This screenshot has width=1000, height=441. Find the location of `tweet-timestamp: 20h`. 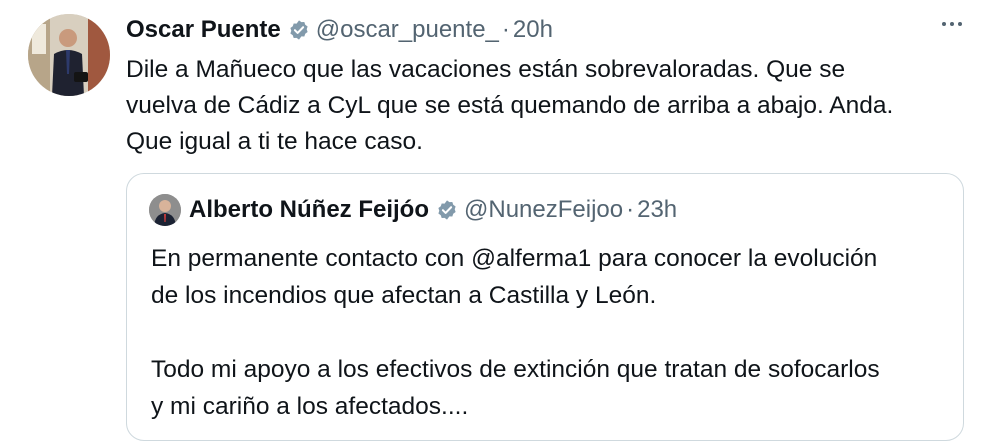

tweet-timestamp: 20h is located at coordinates (533, 30).